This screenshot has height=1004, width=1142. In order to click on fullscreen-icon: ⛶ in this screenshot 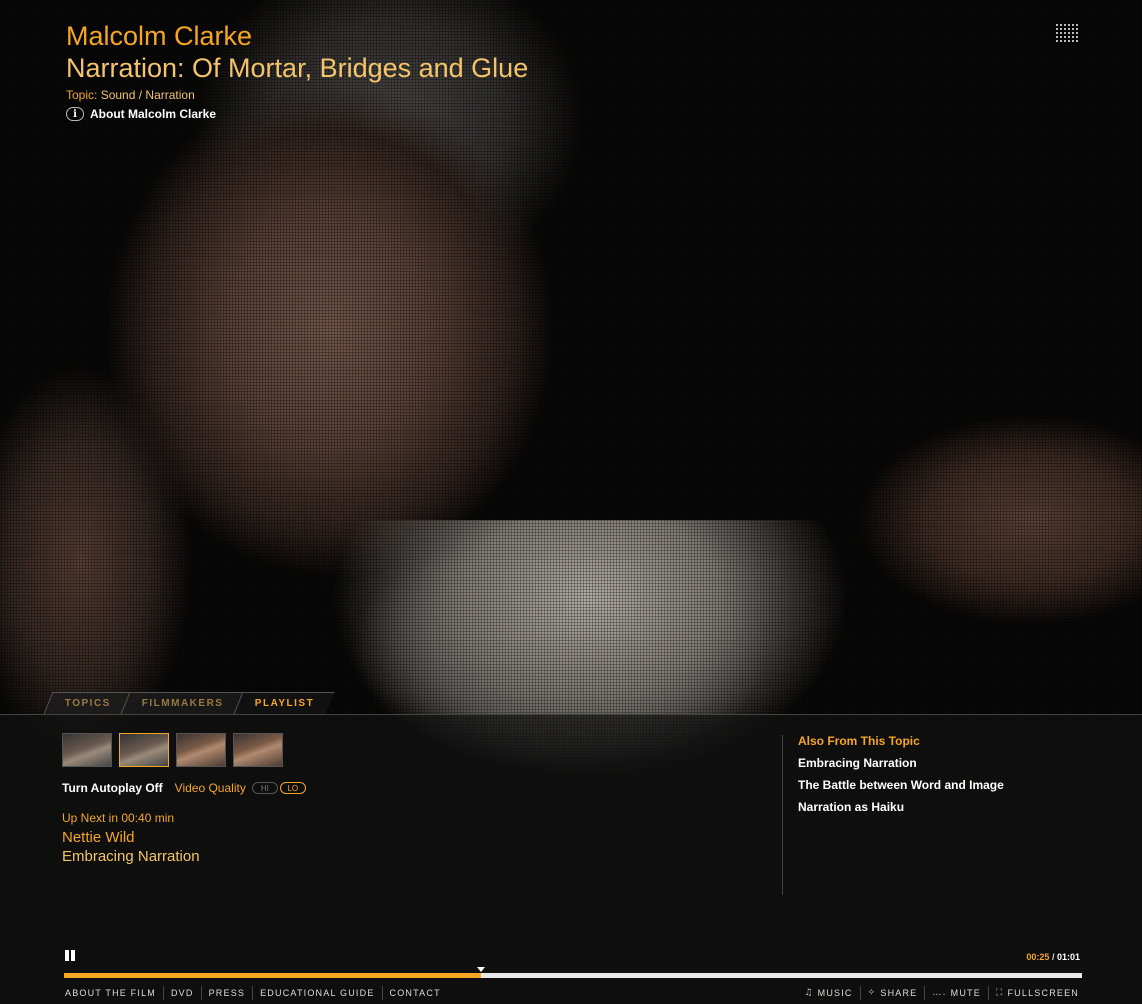, I will do `click(999, 993)`.